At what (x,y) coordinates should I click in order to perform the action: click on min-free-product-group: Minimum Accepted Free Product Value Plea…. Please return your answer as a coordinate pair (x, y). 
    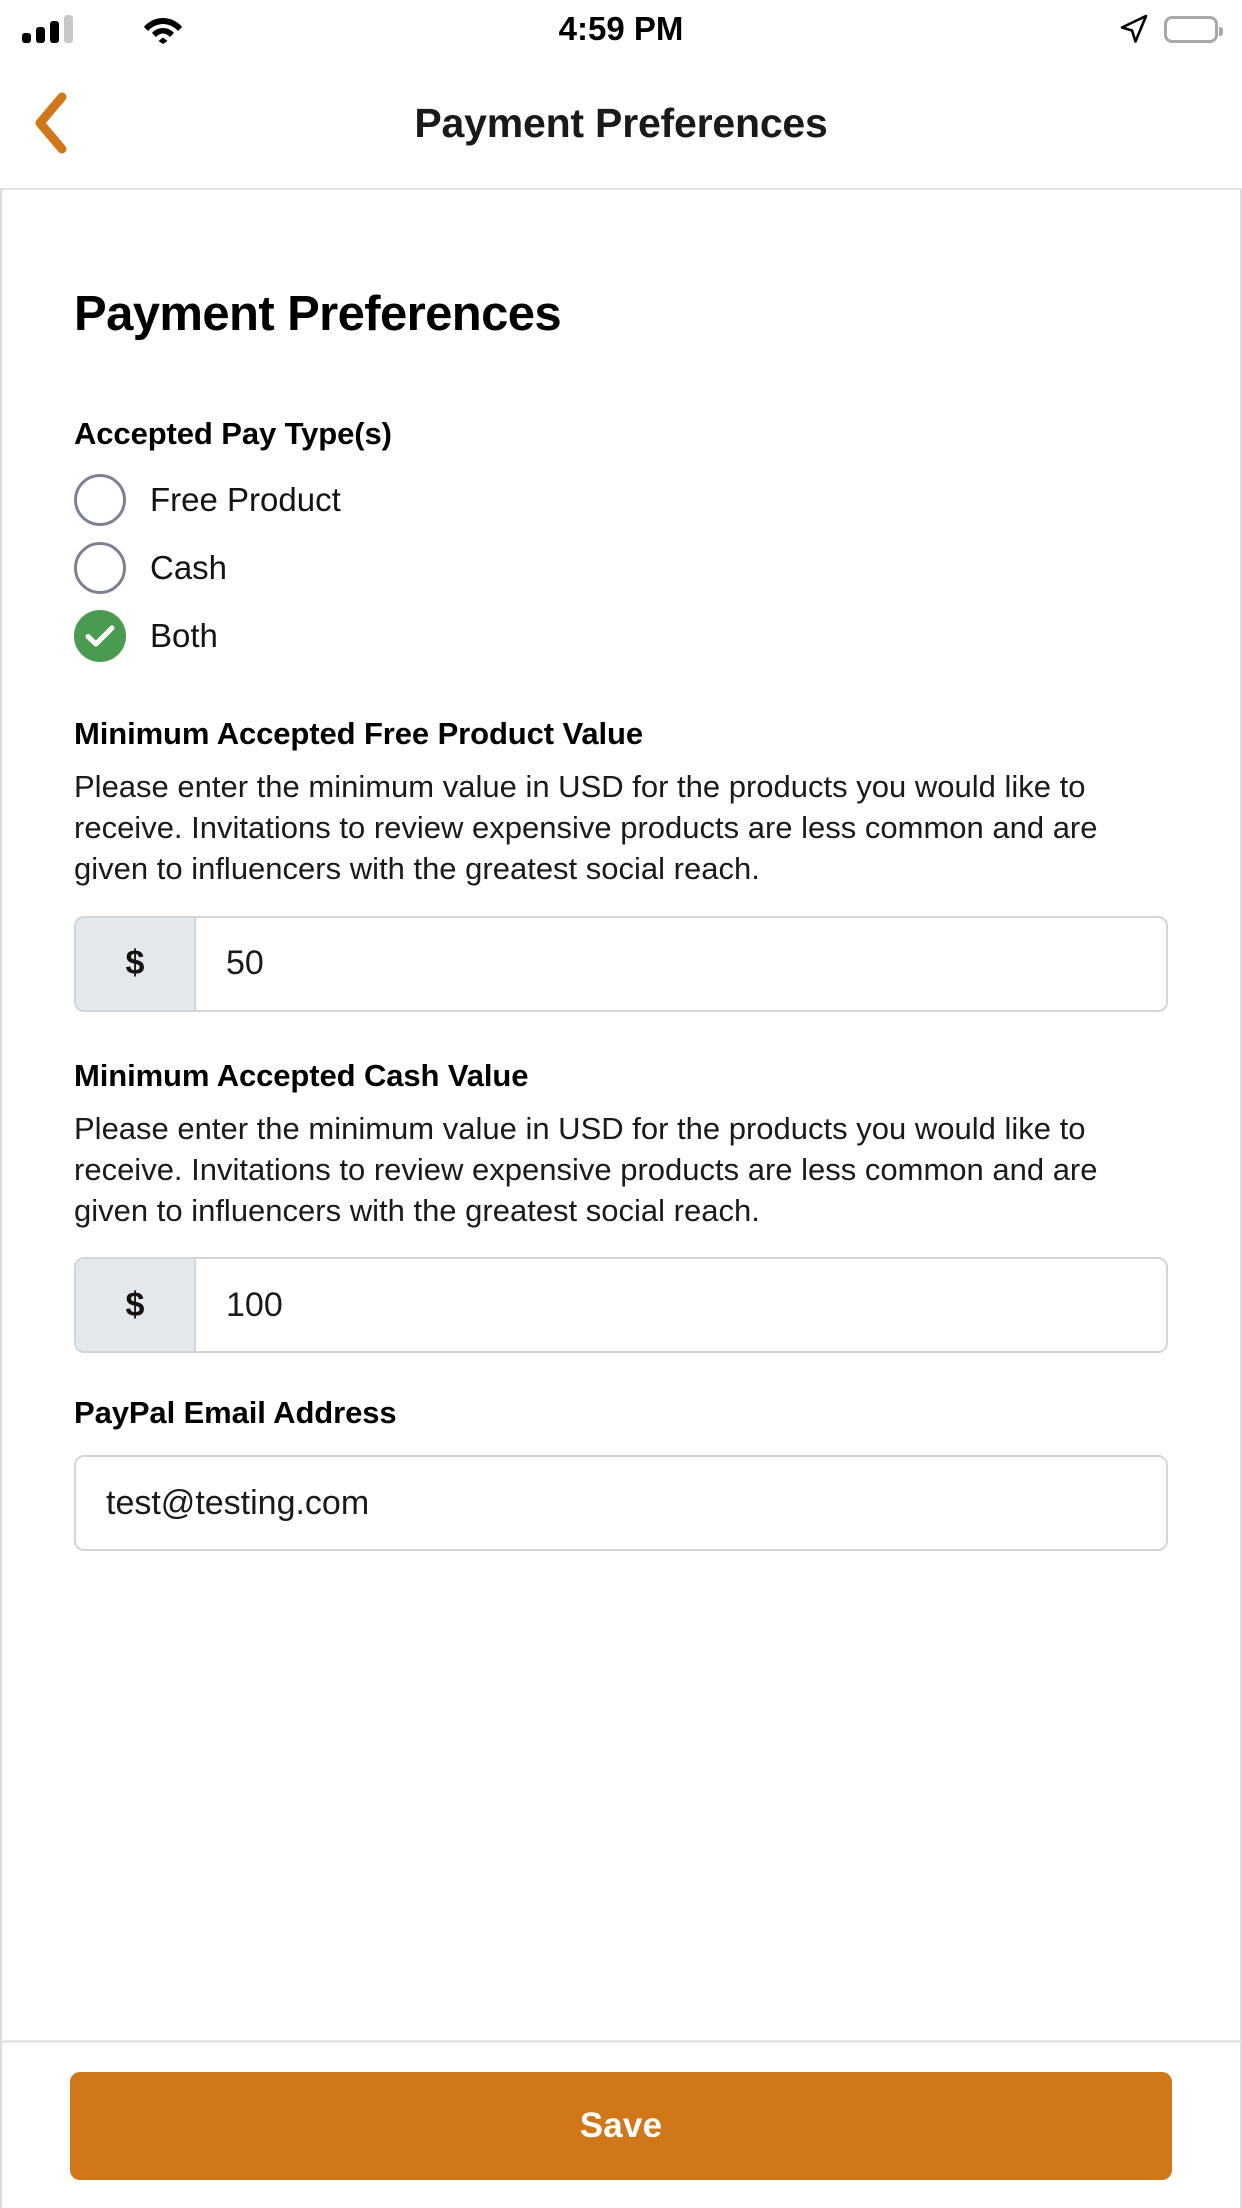
    Looking at the image, I should click on (621, 864).